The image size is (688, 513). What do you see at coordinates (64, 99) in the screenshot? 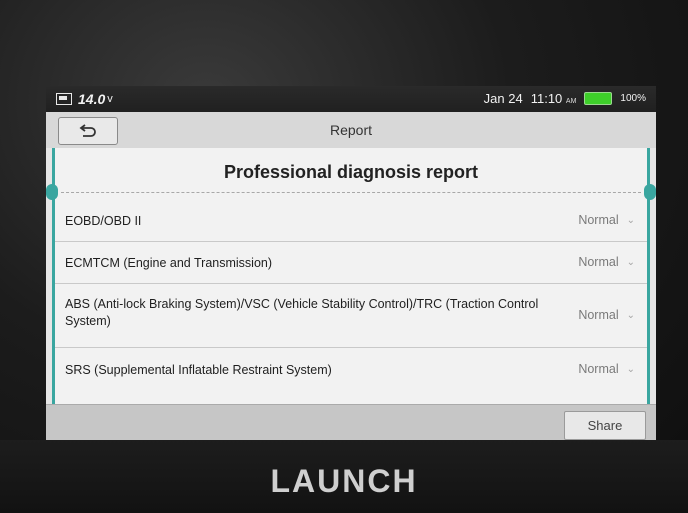
I see `battery-voltage-icon` at bounding box center [64, 99].